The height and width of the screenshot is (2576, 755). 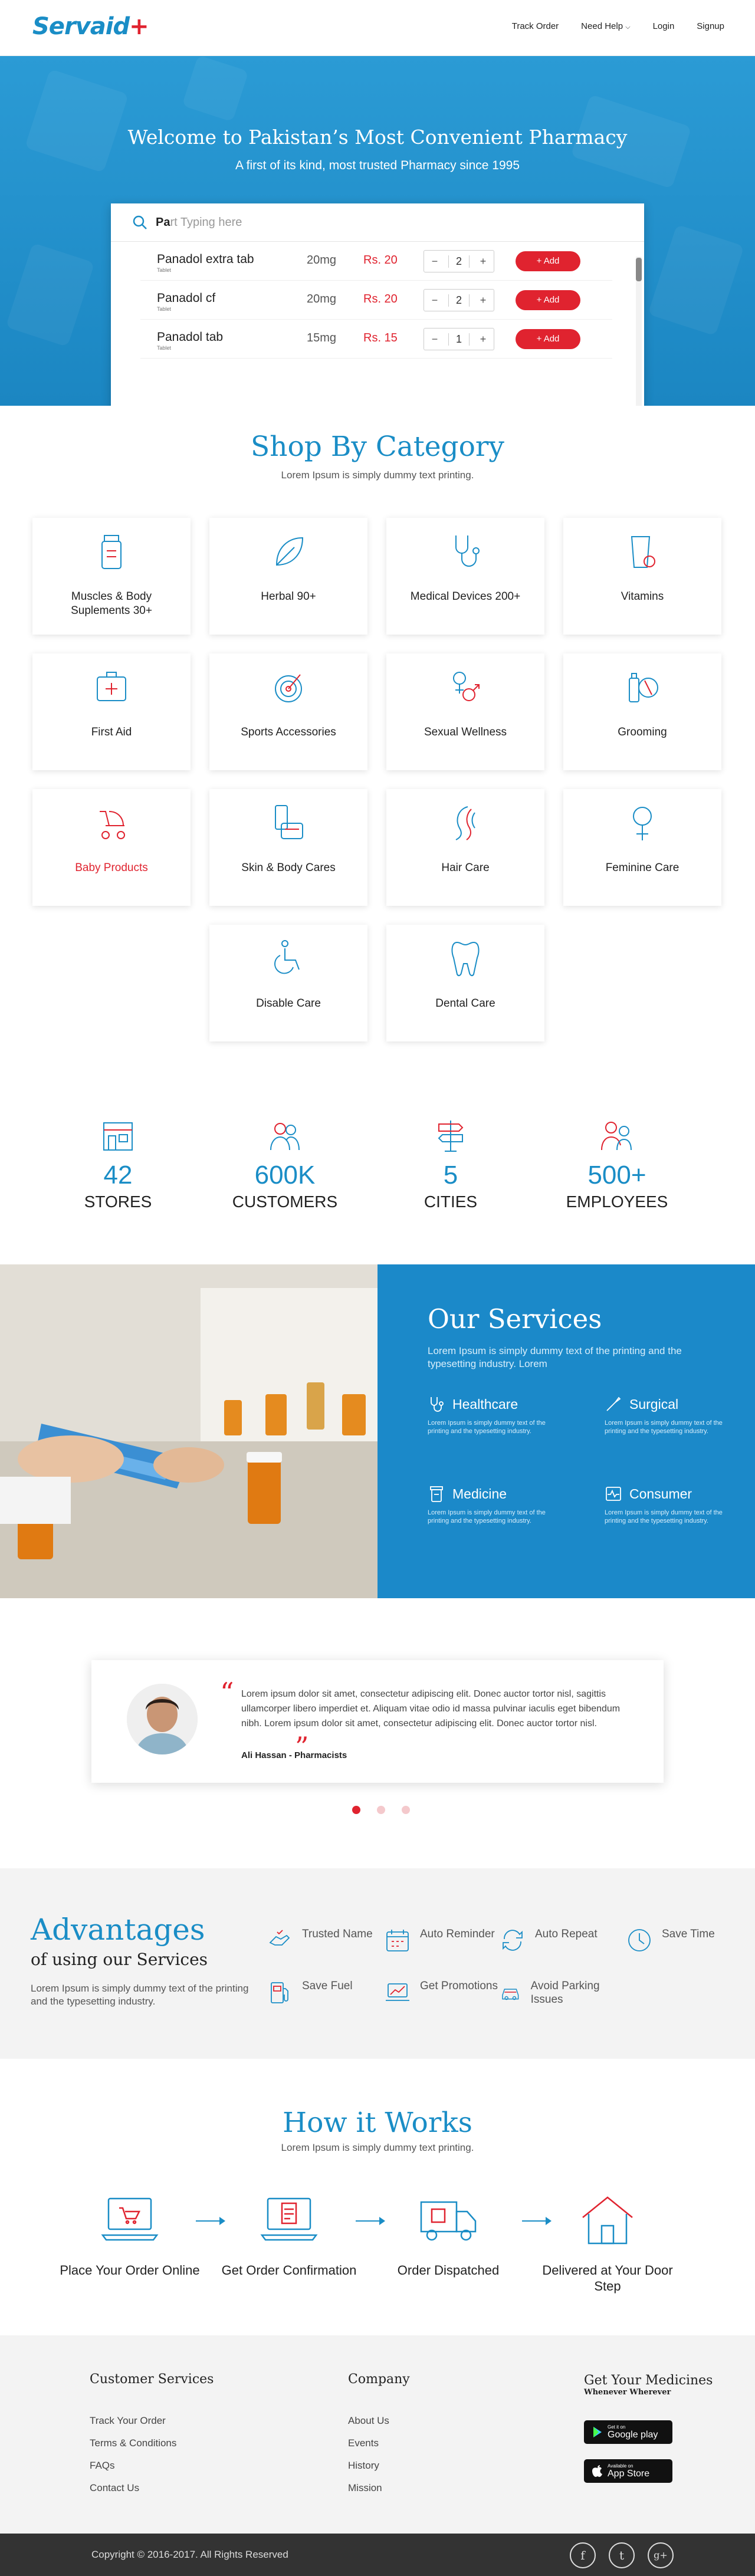 I want to click on advantage-avoid-parking: Avoid Parking Issues, so click(x=559, y=1992).